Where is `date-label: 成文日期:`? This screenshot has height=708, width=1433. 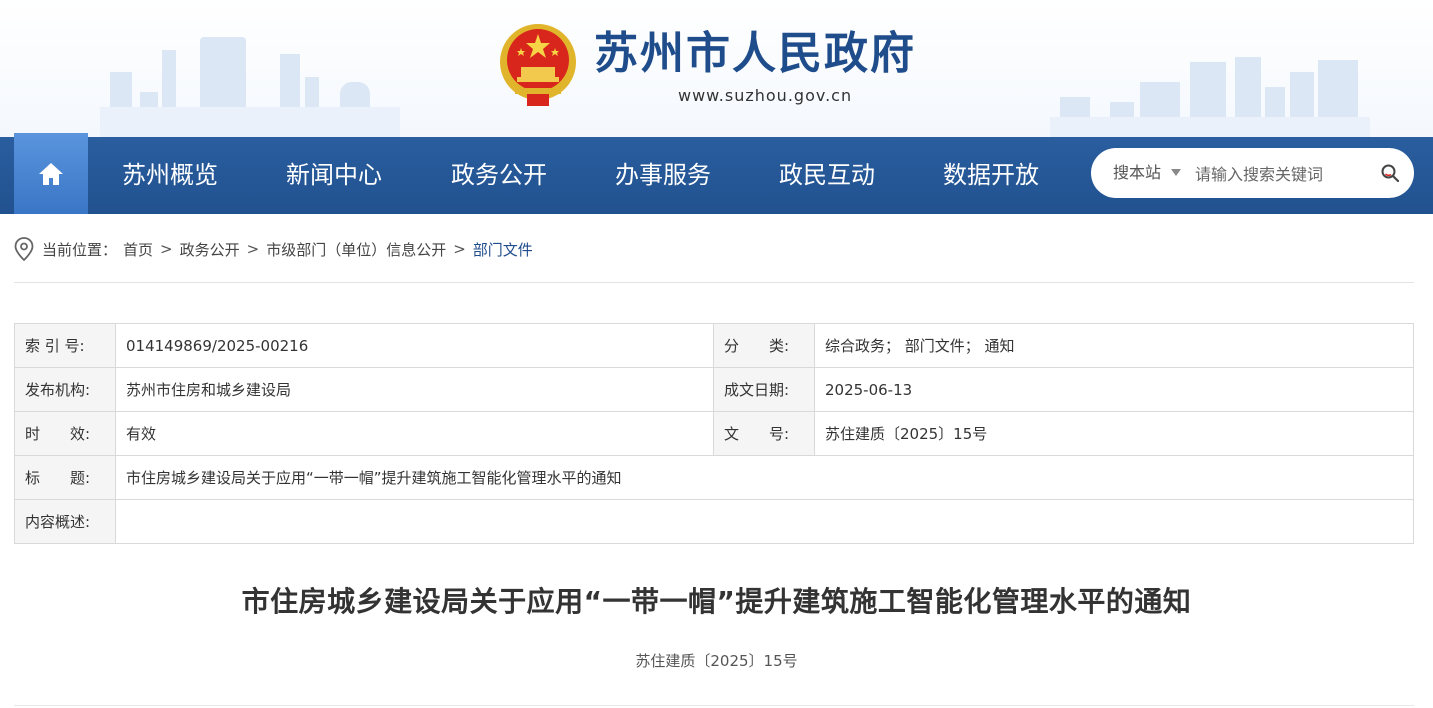 date-label: 成文日期: is located at coordinates (764, 389).